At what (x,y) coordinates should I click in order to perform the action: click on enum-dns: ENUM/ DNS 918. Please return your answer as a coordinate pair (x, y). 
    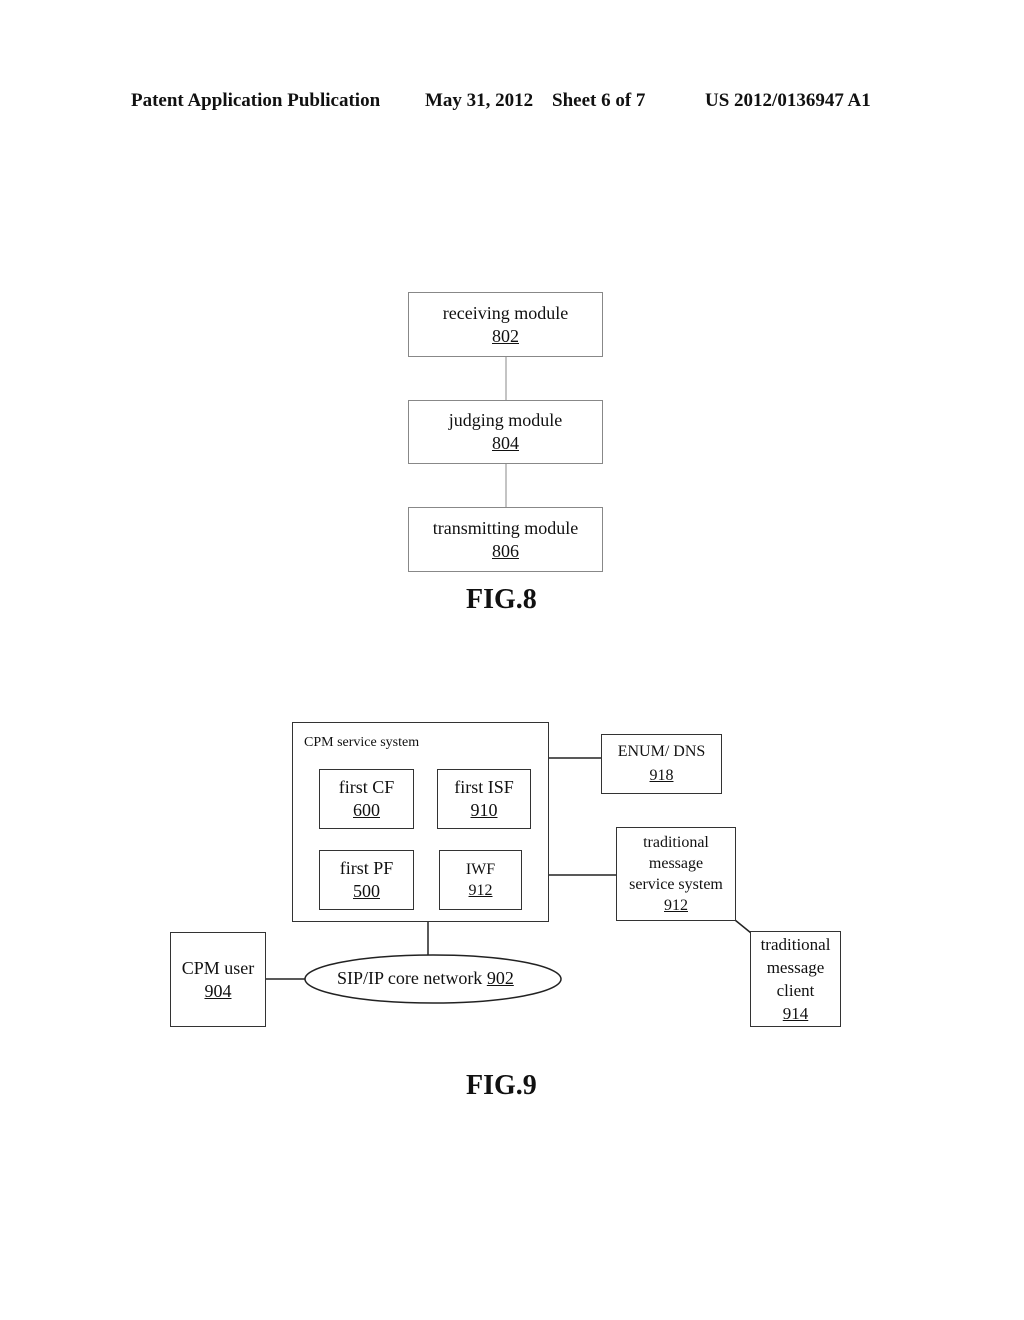
    Looking at the image, I should click on (661, 764).